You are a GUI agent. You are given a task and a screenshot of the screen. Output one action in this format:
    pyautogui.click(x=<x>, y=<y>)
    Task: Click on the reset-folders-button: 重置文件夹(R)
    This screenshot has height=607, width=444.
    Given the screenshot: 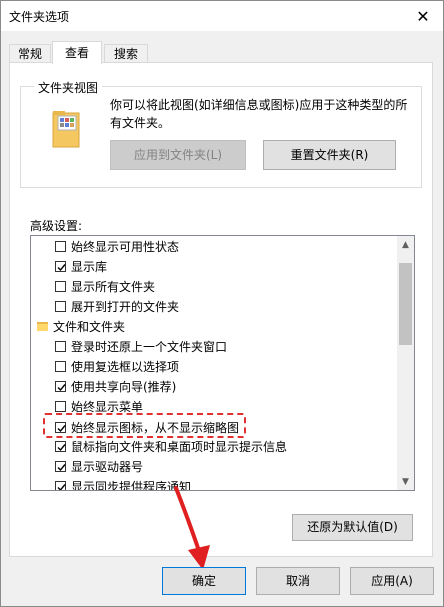 What is the action you would take?
    pyautogui.click(x=329, y=155)
    